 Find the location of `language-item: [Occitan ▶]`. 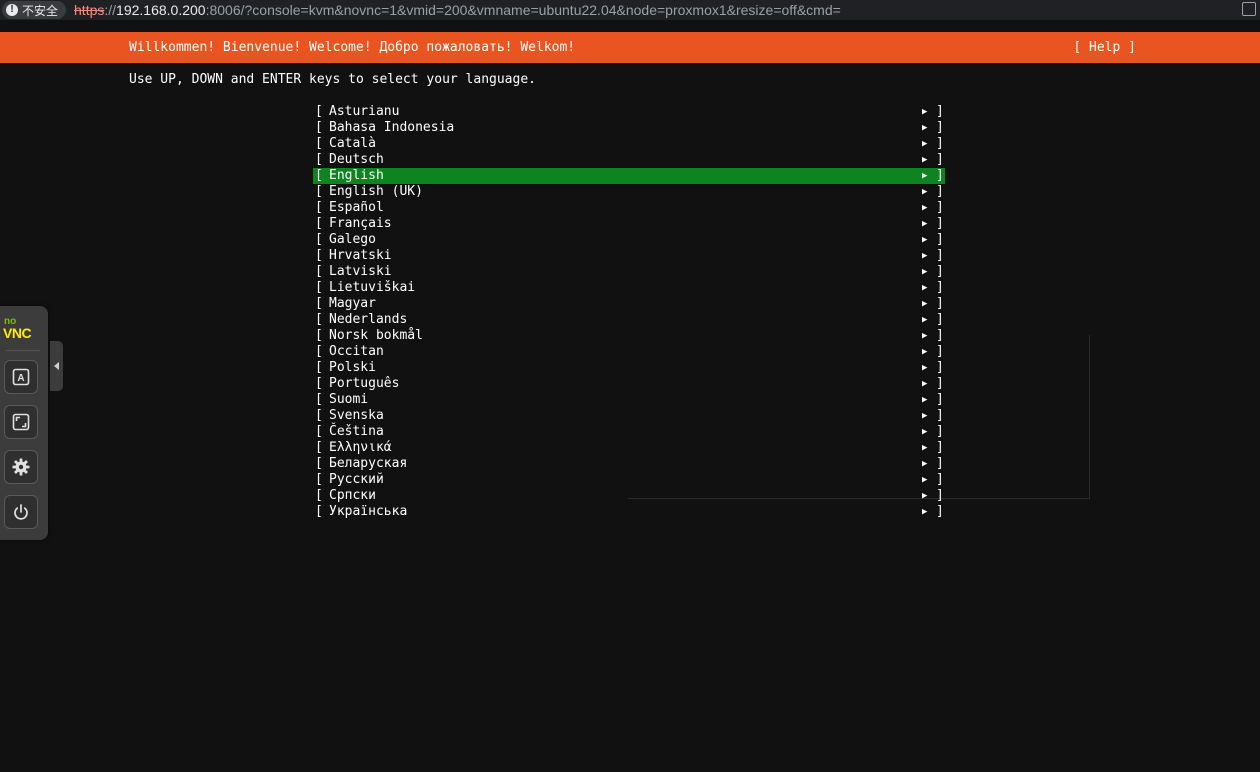

language-item: [Occitan ▶] is located at coordinates (629, 352).